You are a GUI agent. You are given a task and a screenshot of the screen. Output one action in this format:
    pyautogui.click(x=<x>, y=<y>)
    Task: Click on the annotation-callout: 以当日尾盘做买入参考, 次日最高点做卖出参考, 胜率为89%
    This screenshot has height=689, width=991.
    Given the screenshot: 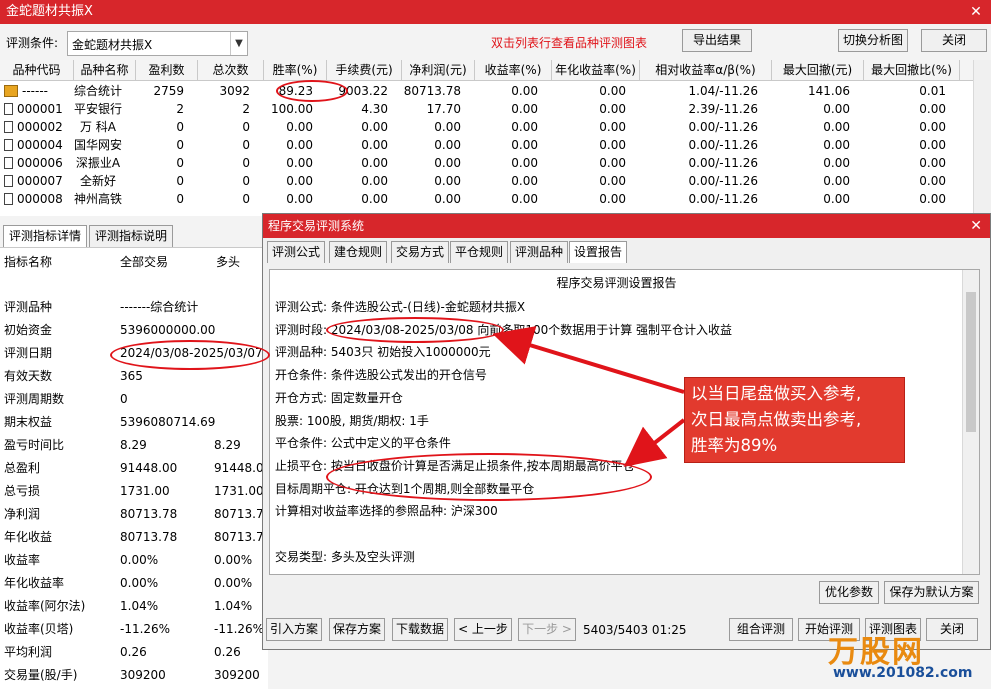 What is the action you would take?
    pyautogui.click(x=794, y=420)
    